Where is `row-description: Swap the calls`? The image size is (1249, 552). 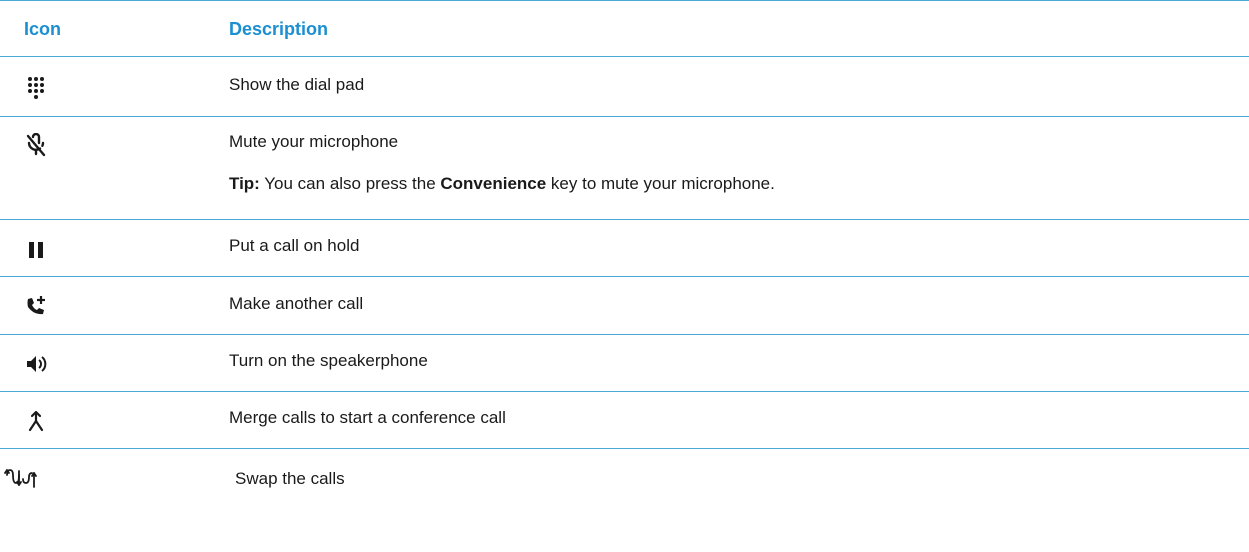
row-description: Swap the calls is located at coordinates (290, 478).